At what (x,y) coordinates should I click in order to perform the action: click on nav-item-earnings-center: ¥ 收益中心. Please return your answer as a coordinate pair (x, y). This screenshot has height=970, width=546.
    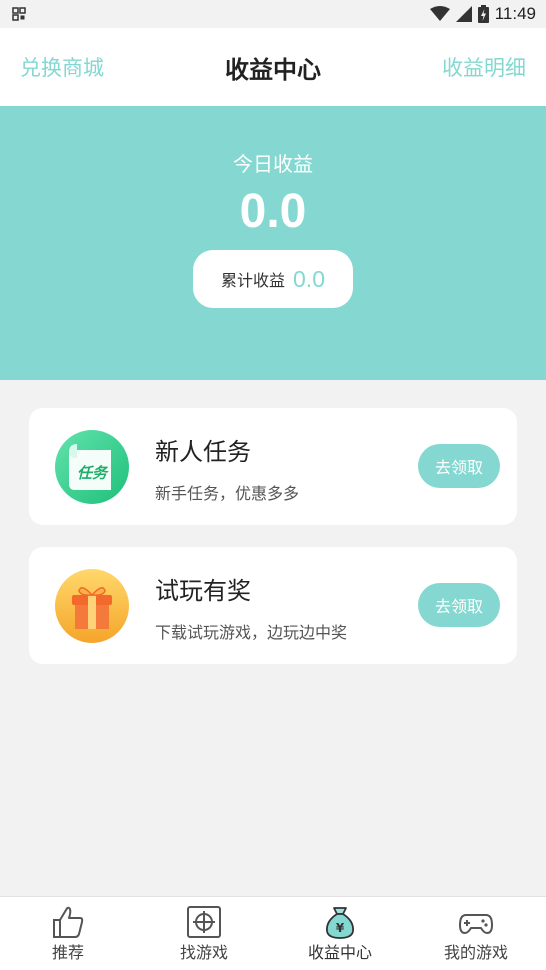
    Looking at the image, I should click on (340, 933).